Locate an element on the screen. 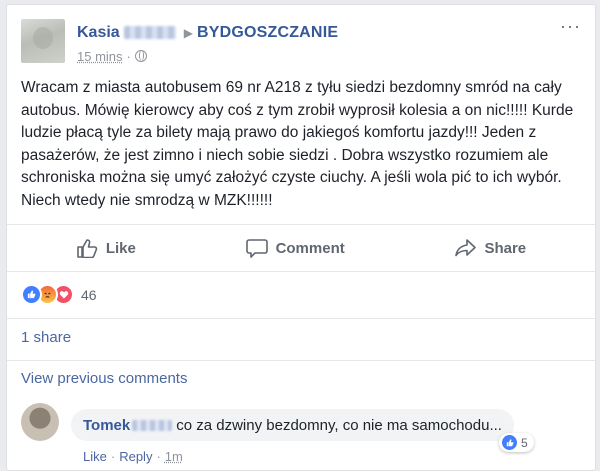 Image resolution: width=600 pixels, height=471 pixels. post-time: 15 mins is located at coordinates (100, 56).